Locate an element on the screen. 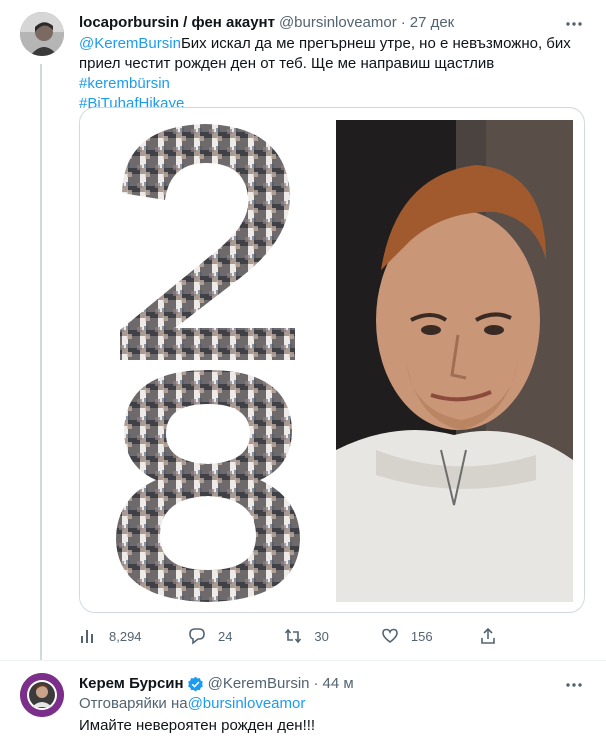 The width and height of the screenshot is (606, 741). tweet-text: Имайте невероятен рожден ден!!! is located at coordinates (197, 725).